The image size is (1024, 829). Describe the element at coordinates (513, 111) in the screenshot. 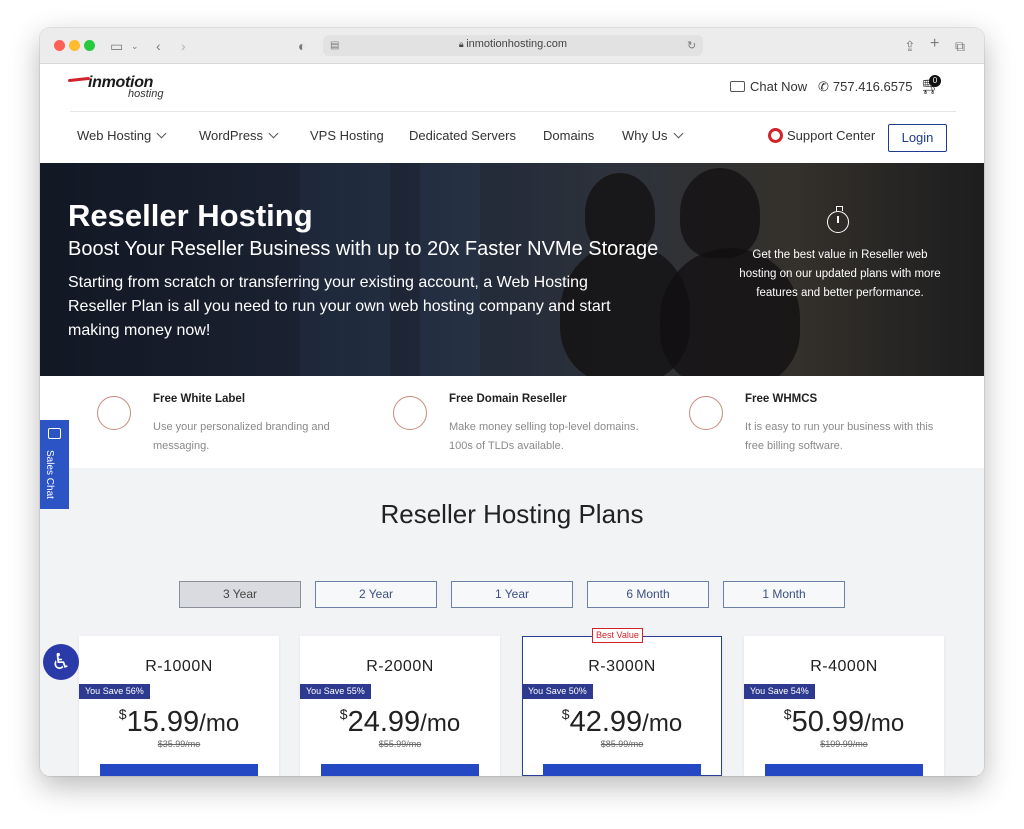

I see `header-divider` at that location.